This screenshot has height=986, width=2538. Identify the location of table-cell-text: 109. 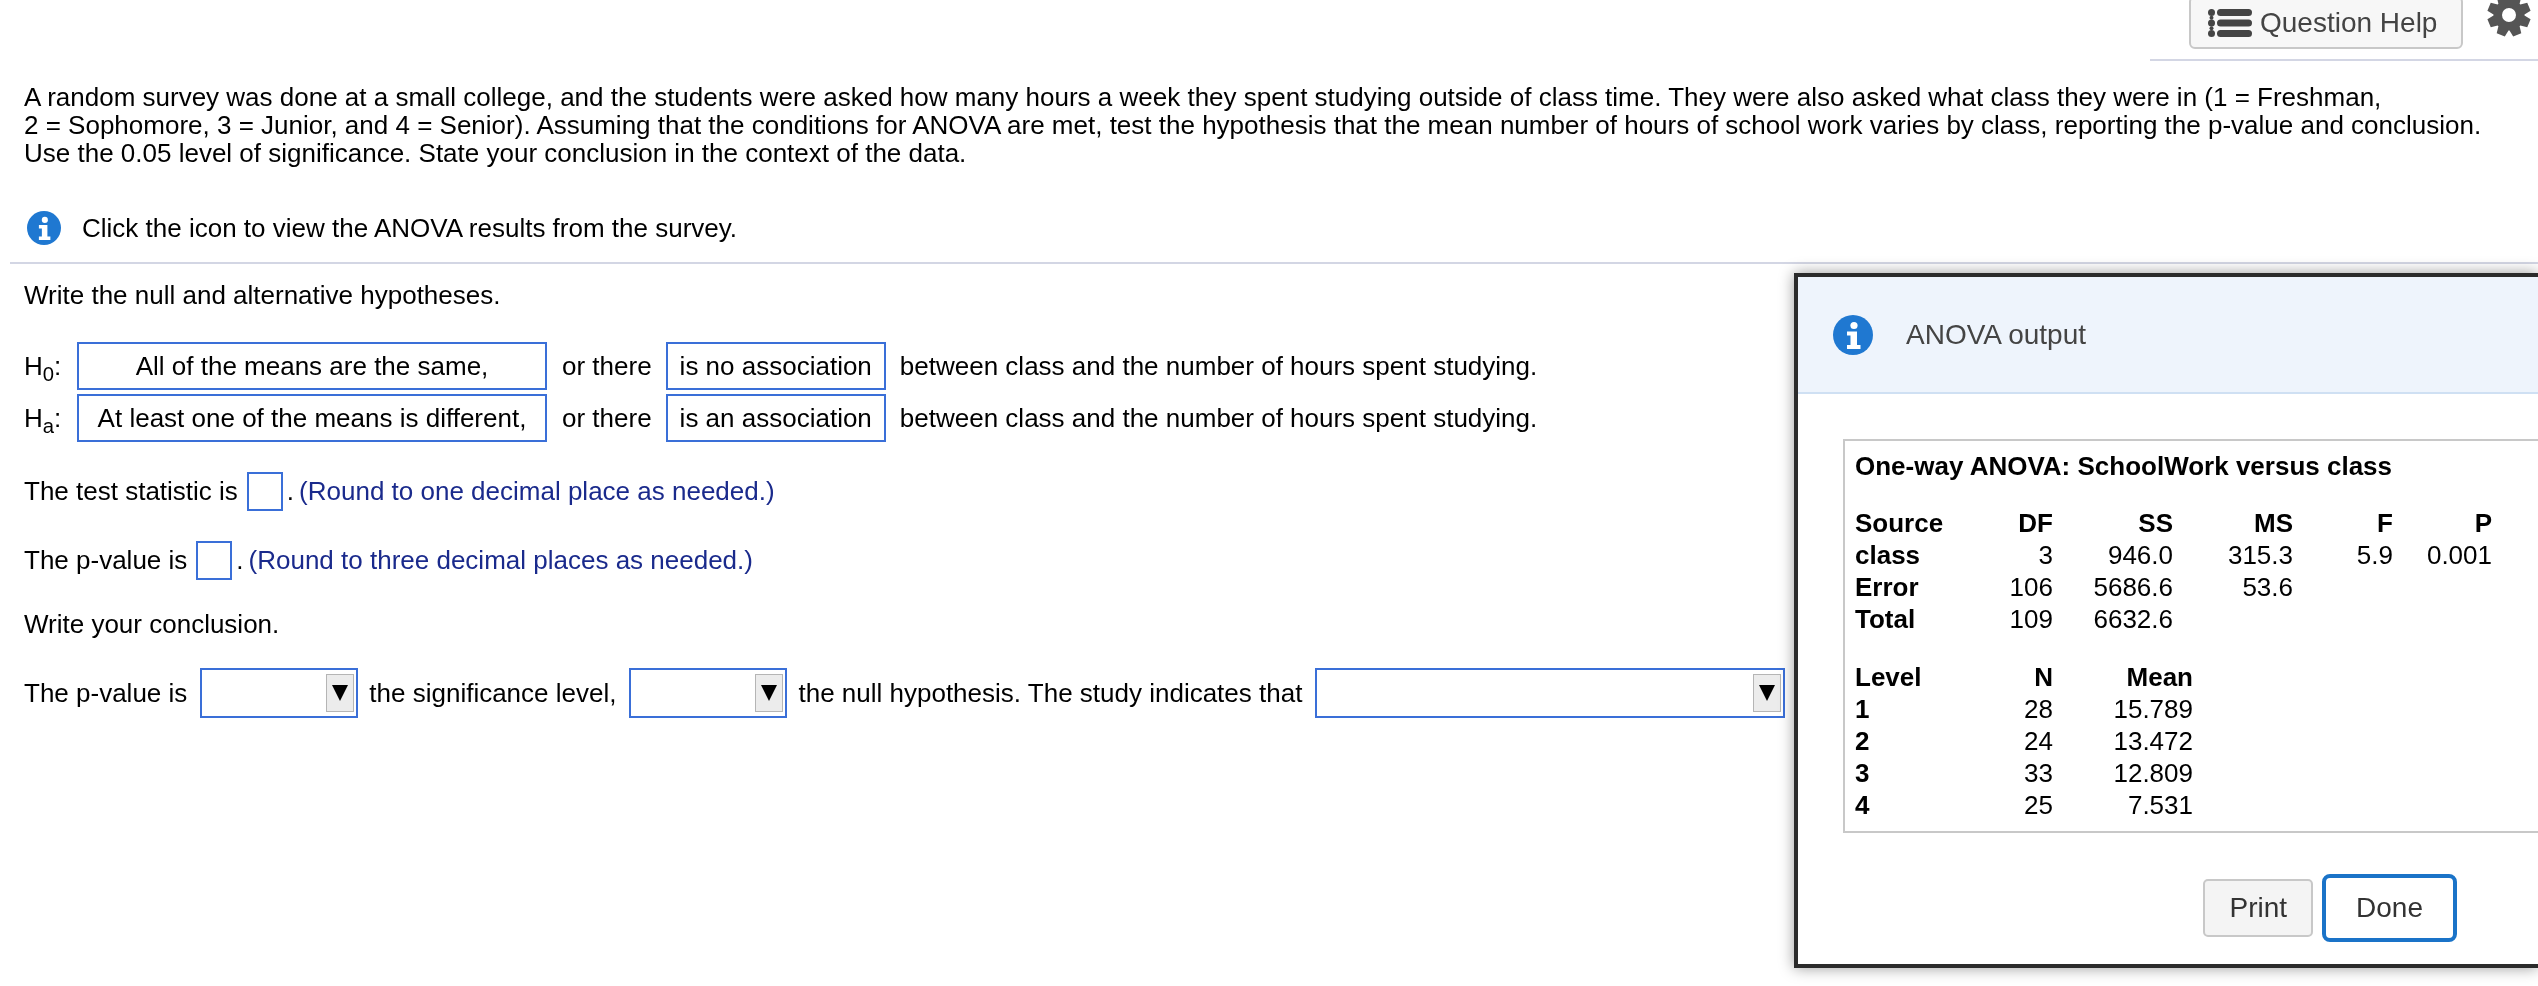
(2030, 619).